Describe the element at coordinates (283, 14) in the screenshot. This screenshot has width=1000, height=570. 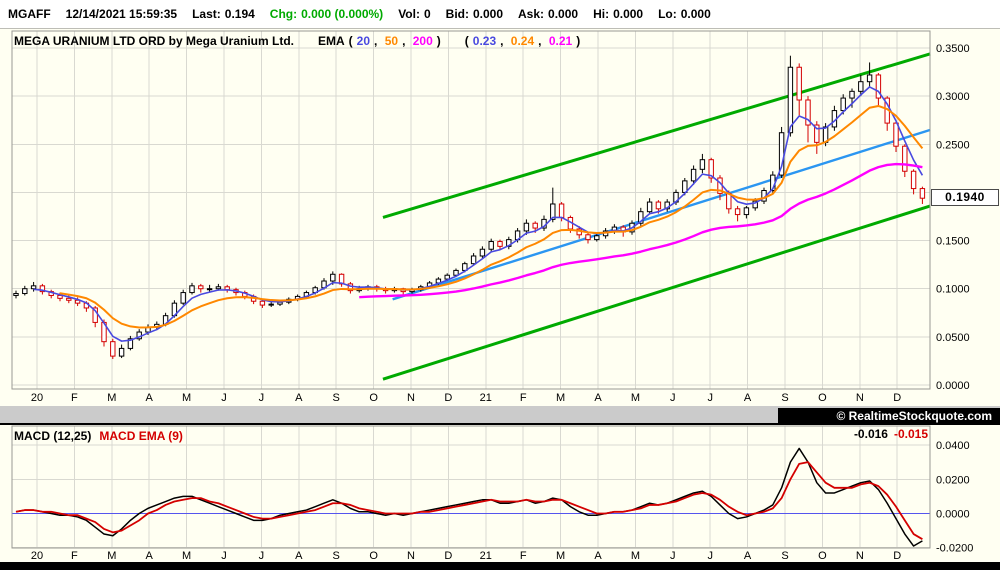
I see `chg-label: Chg:` at that location.